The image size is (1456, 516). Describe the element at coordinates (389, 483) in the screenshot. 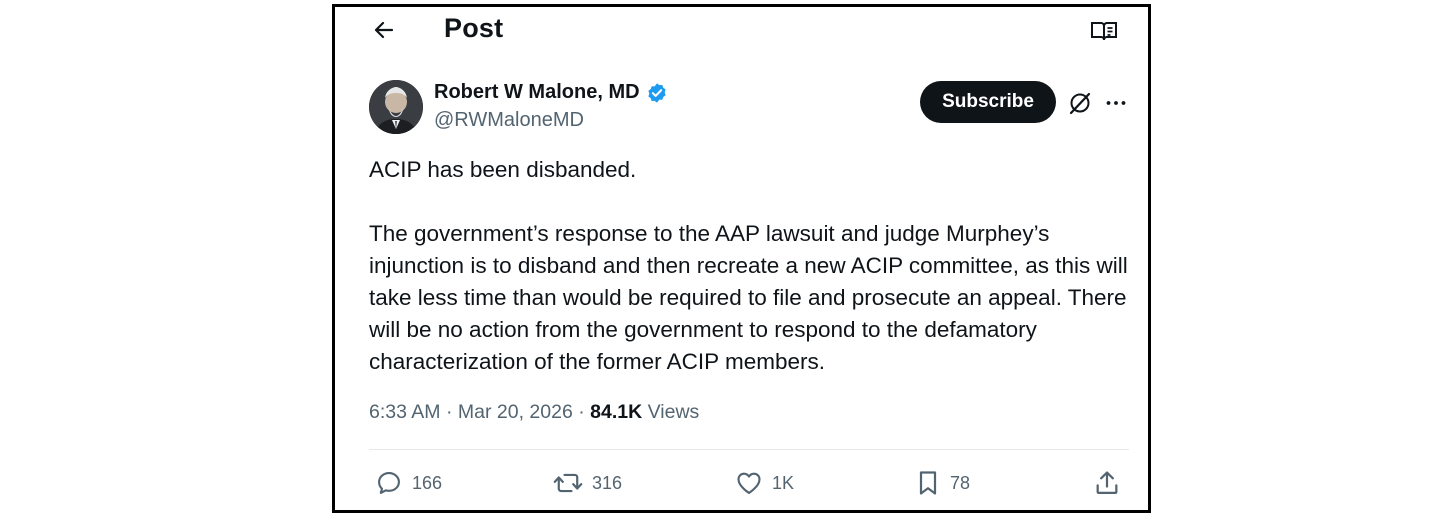

I see `reply-icon` at that location.